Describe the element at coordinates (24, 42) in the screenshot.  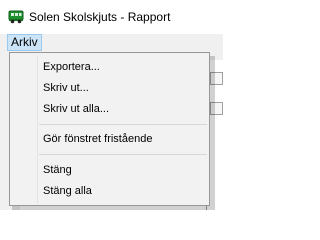
I see `menu-arkiv: Arkiv` at that location.